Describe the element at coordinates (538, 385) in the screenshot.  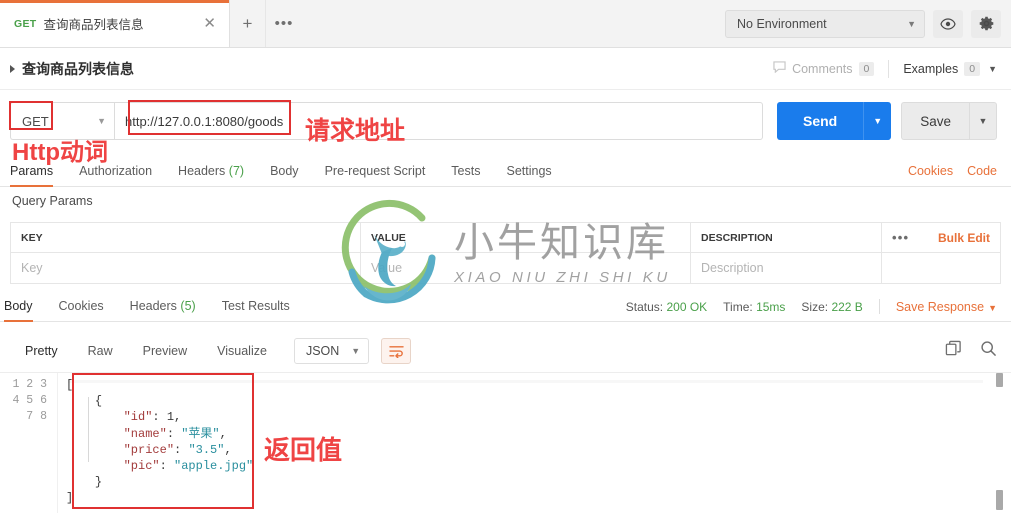
I see `code-line: [` at that location.